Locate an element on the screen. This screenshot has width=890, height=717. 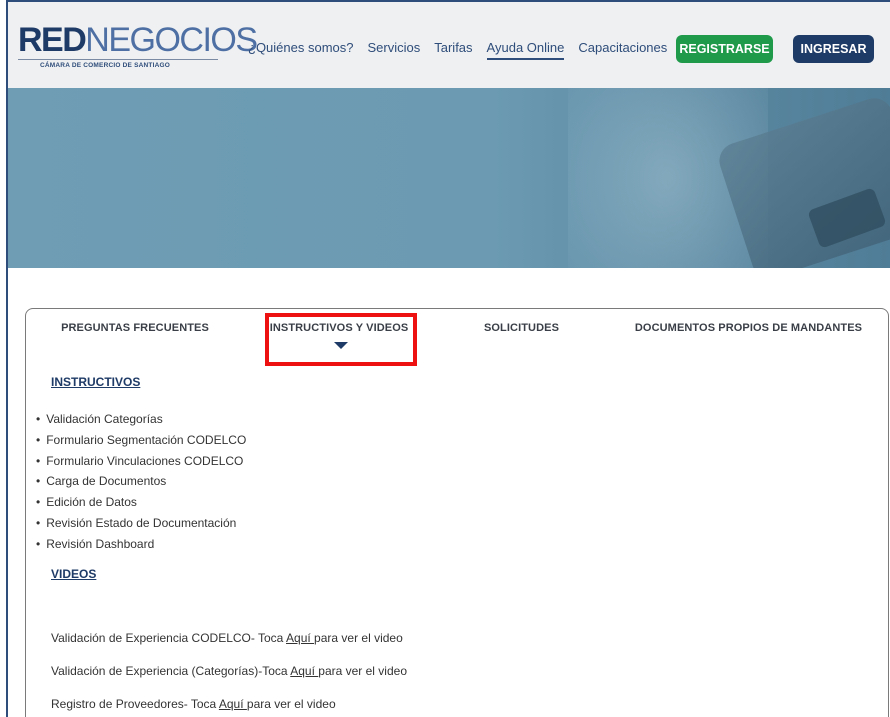
list-item: Carga de Documentos is located at coordinates (141, 481).